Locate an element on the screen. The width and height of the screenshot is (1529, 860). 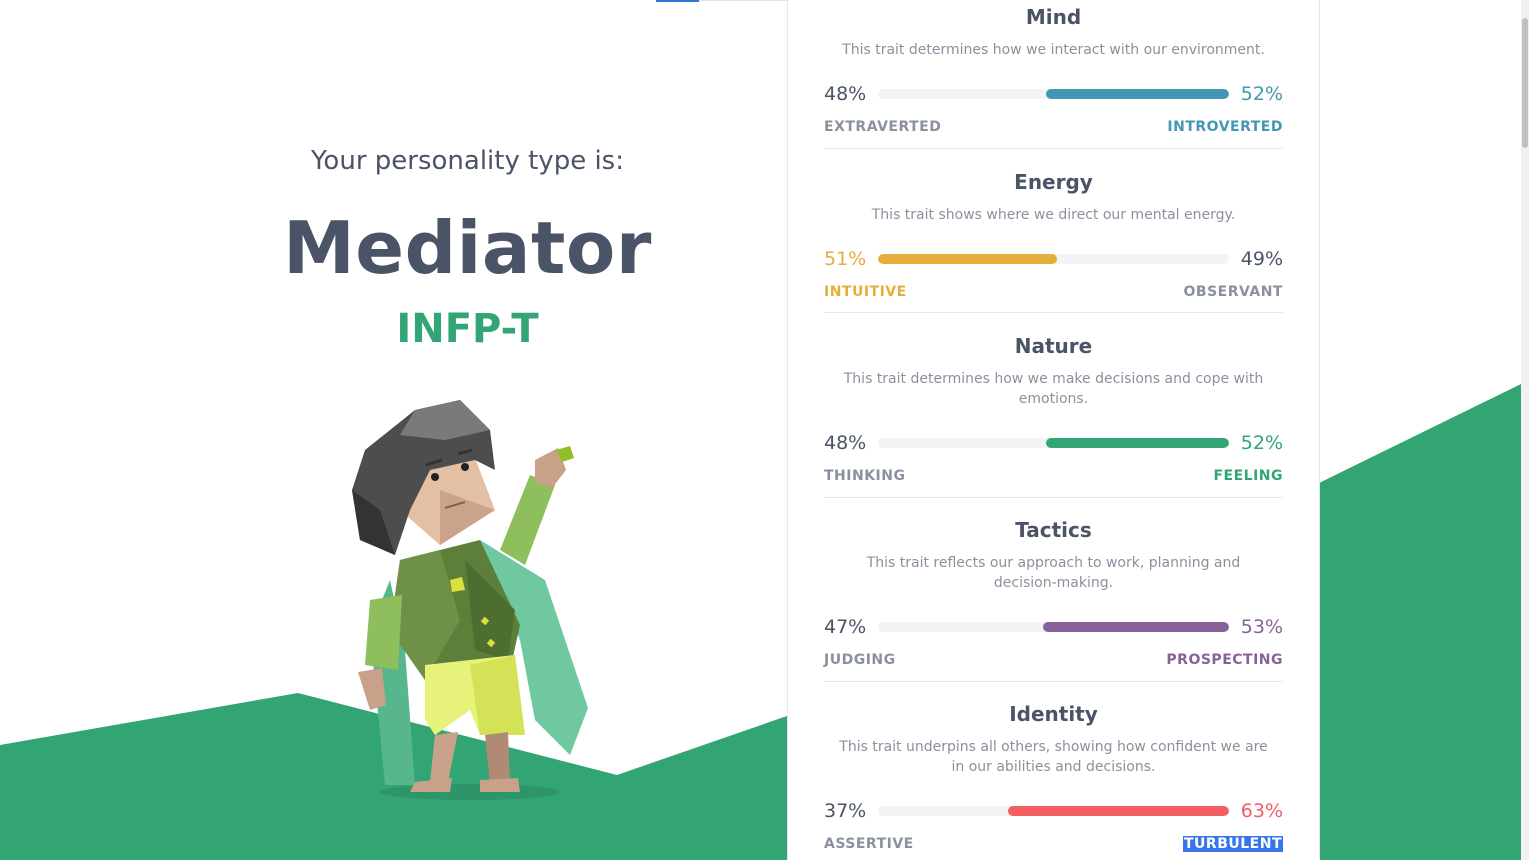
trait-bar-row: 47% 53% is located at coordinates (1053, 627).